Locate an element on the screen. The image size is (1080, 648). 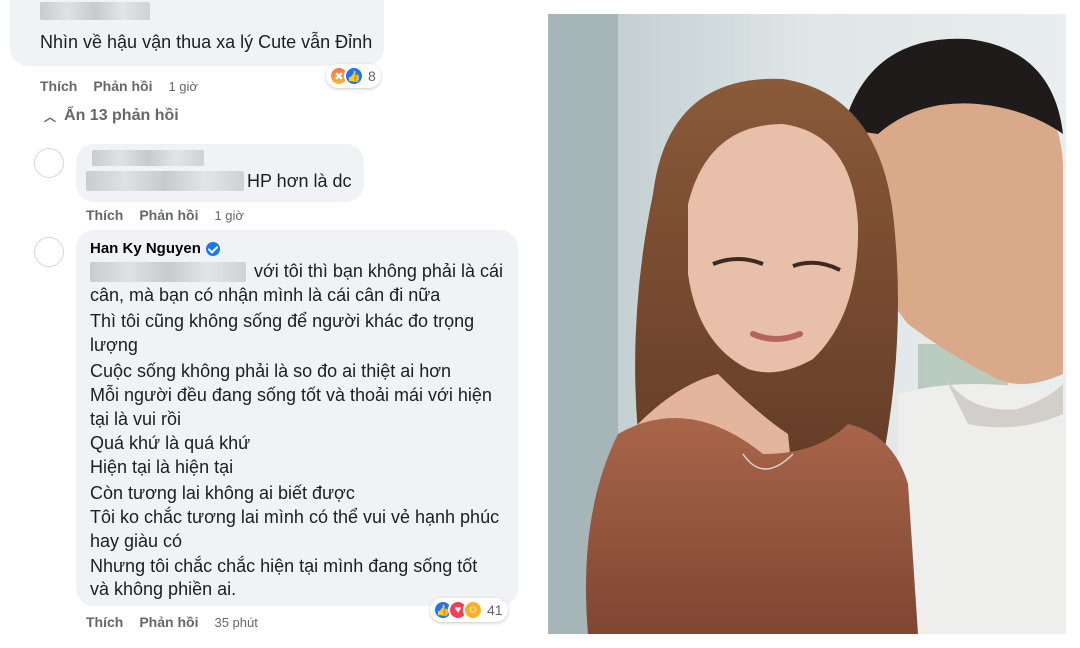
hide-replies-toggle: ︿ Ẩn 13 phản hồi is located at coordinates (111, 116).